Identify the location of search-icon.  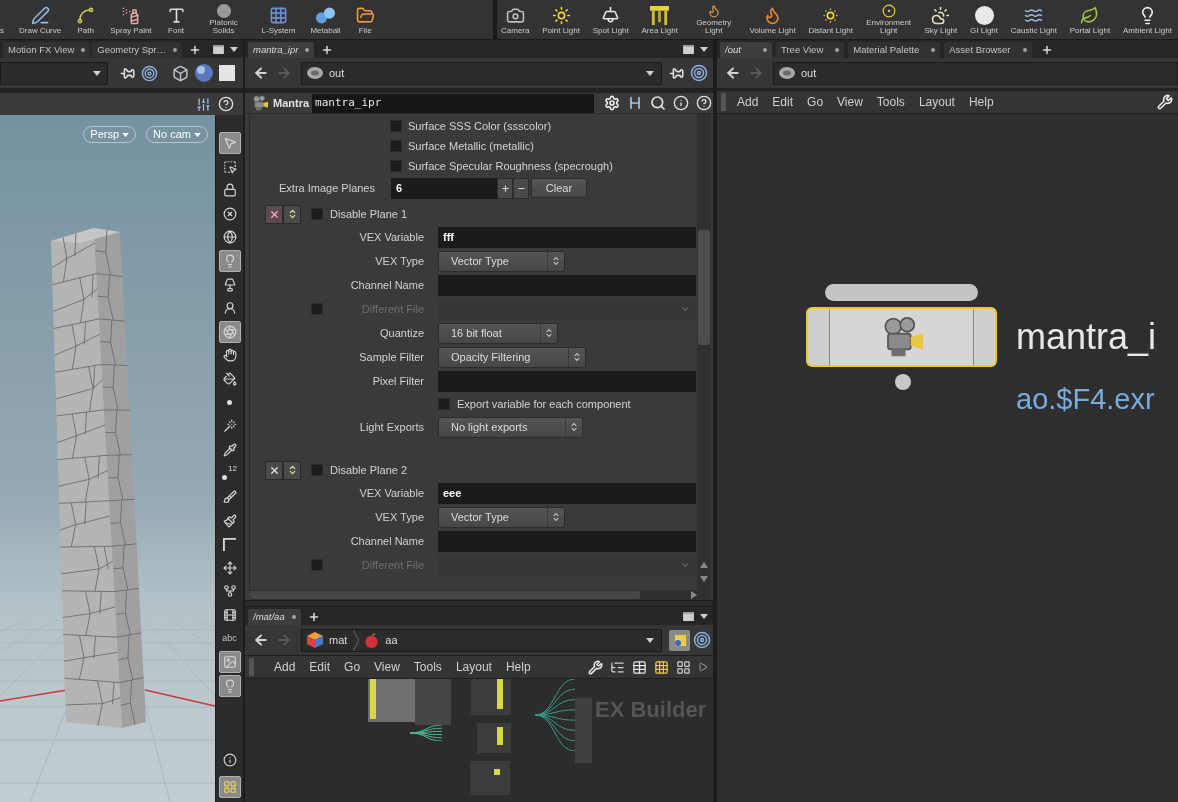
(658, 103).